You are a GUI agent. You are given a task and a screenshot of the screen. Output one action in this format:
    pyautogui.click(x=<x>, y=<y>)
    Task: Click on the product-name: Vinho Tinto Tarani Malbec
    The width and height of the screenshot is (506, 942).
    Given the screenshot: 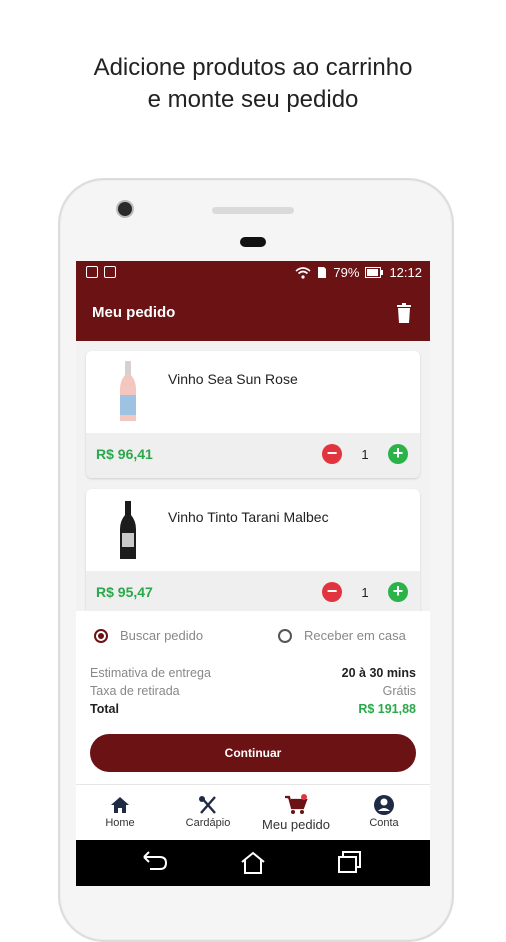 What is the action you would take?
    pyautogui.click(x=248, y=517)
    